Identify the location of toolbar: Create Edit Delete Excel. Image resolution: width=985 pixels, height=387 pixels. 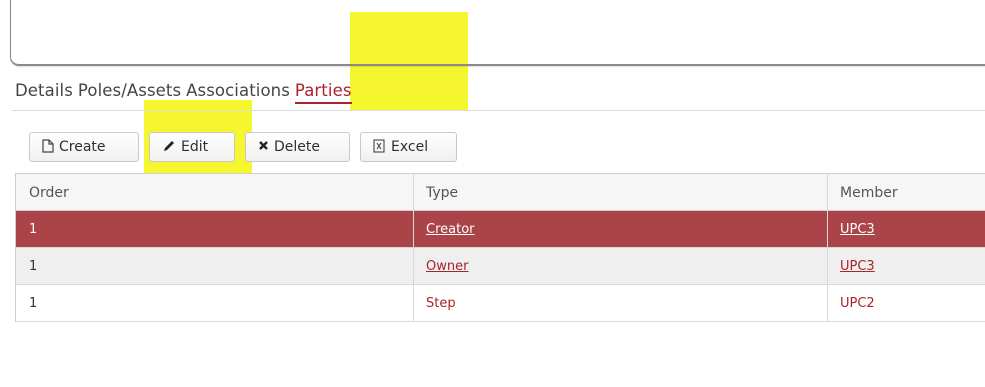
(248, 147).